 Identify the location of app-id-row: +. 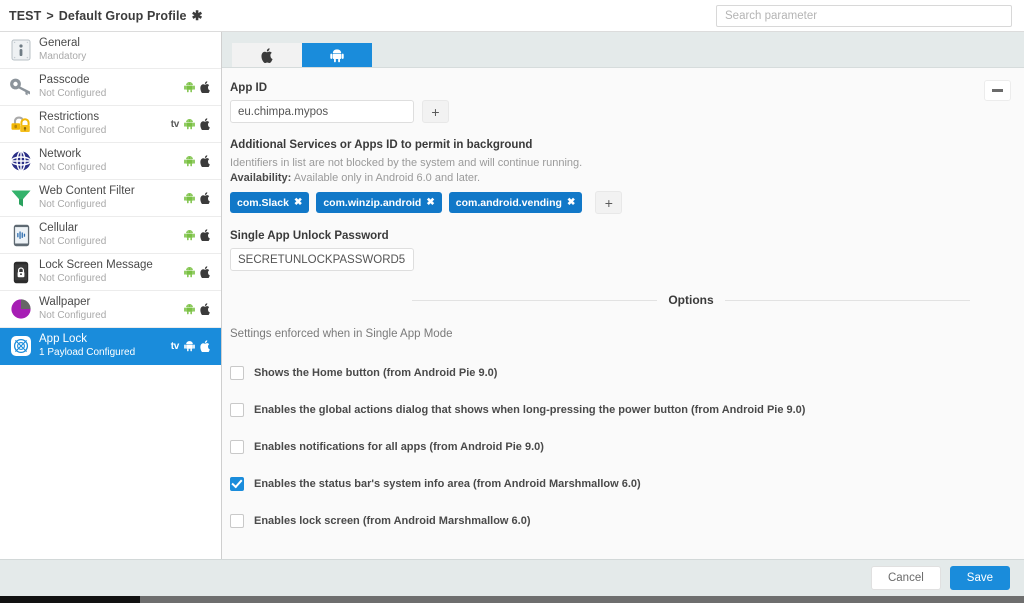
(627, 111).